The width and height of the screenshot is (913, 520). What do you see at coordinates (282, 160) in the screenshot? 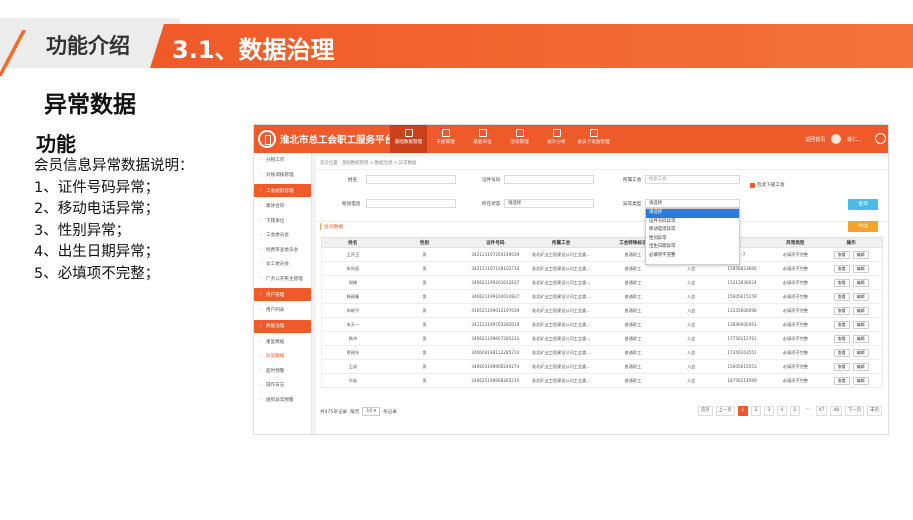
I see `sidebar-item: › 分税工作` at bounding box center [282, 160].